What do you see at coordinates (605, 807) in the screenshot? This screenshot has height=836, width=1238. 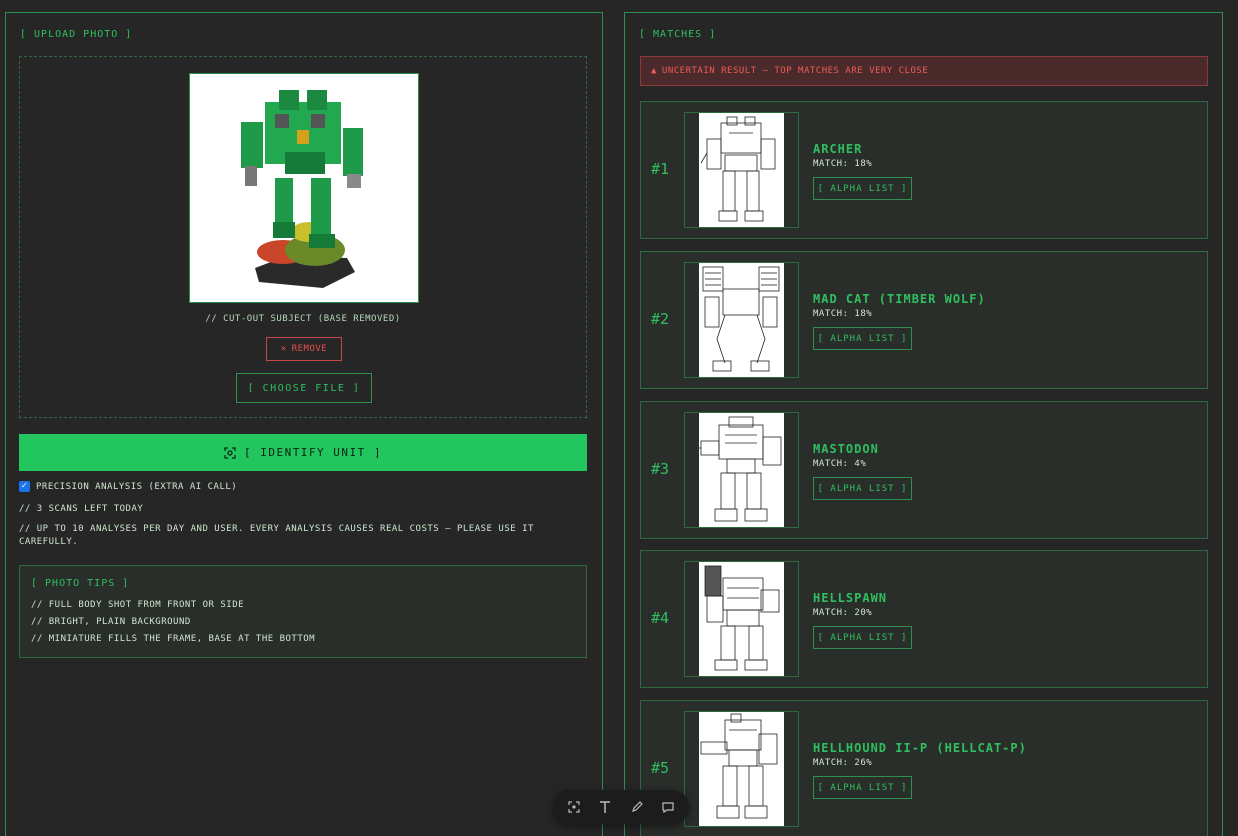 I see `text-icon` at bounding box center [605, 807].